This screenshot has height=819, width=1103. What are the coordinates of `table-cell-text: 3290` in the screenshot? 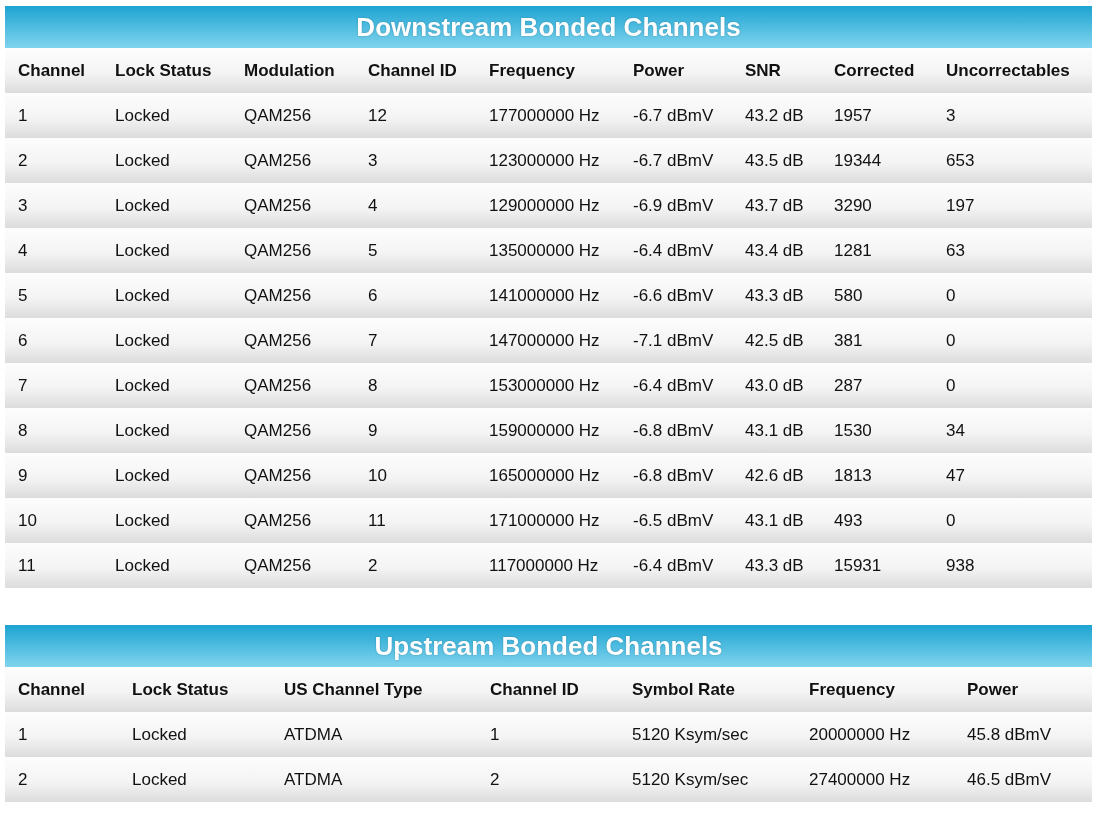 It's located at (853, 205).